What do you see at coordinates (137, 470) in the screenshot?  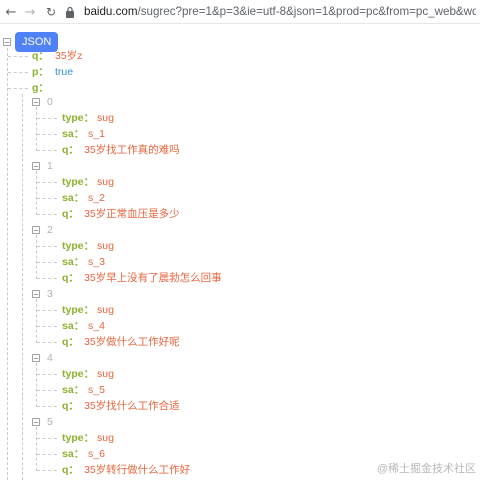 I see `value-q: 35岁转行做什么工作好` at bounding box center [137, 470].